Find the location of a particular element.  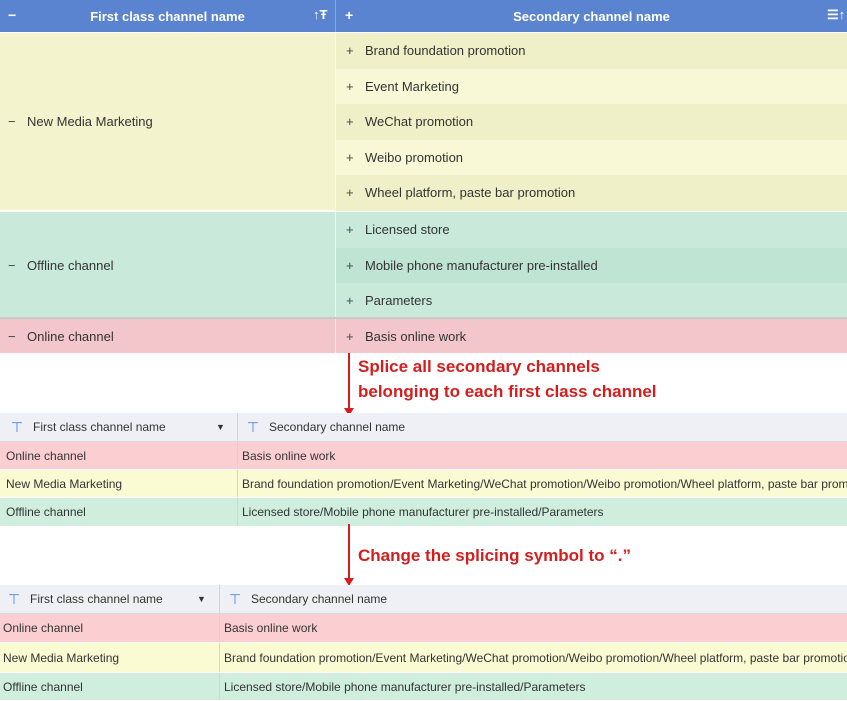

item-label: Brand foundation promotion is located at coordinates (445, 51).